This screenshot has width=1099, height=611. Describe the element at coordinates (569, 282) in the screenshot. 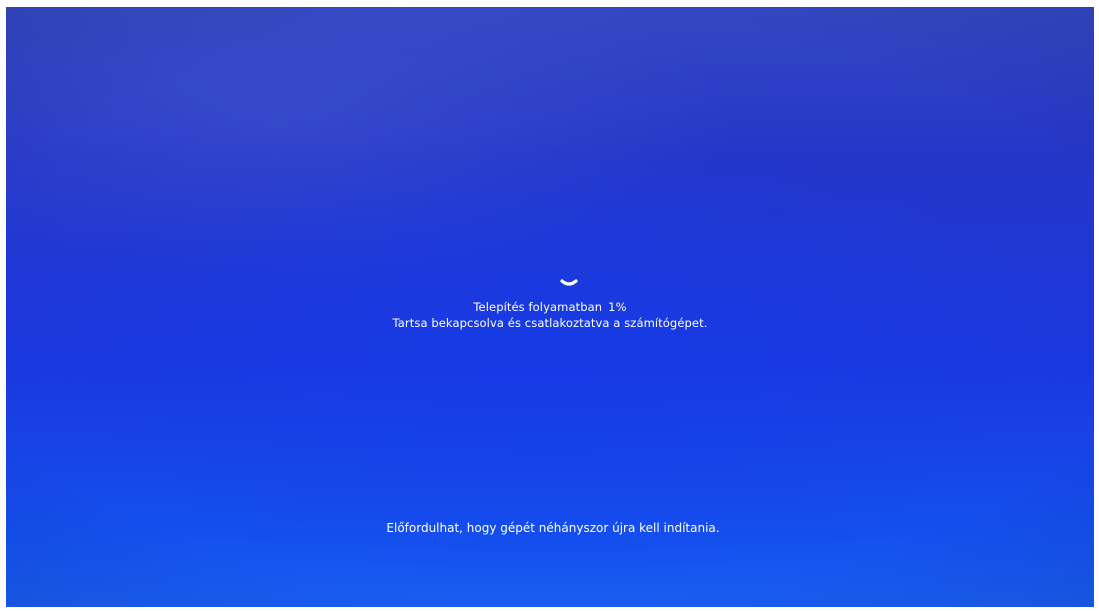

I see `loading-spinner-icon` at that location.